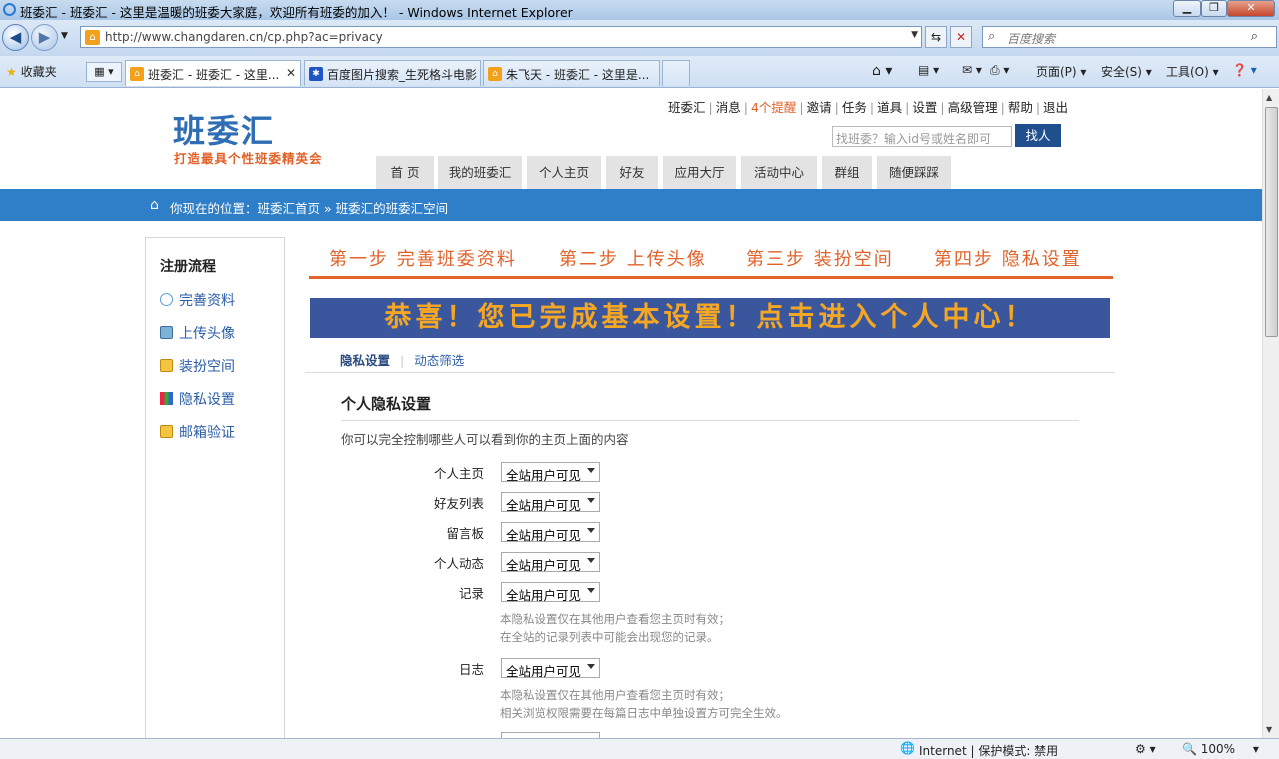 The width and height of the screenshot is (1279, 759). I want to click on page-menu: 页面(P) ▾, so click(1061, 71).